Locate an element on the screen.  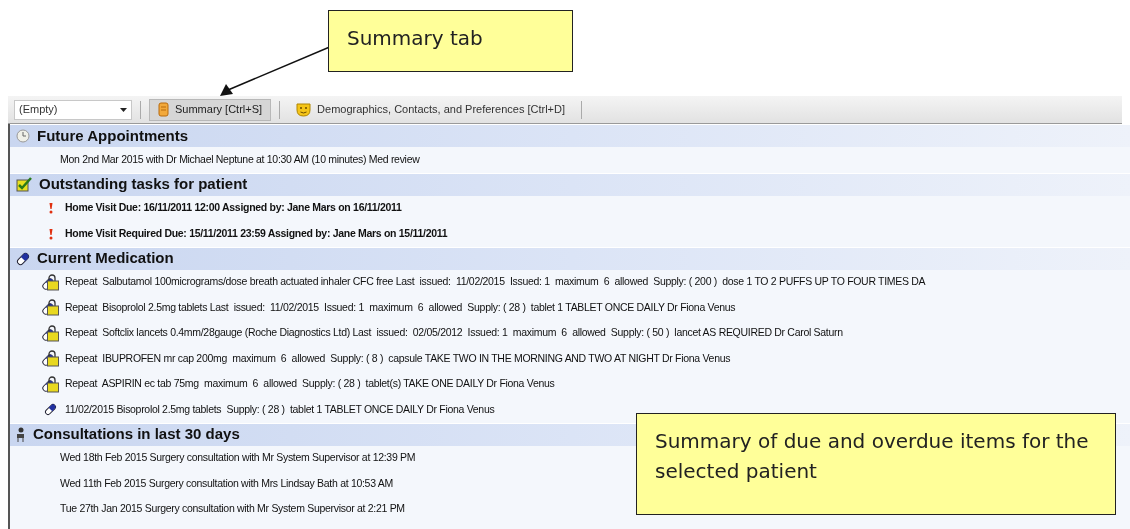
tab: Demographics, Contacts, and Preferences [Ctrl+D] is located at coordinates (431, 109).